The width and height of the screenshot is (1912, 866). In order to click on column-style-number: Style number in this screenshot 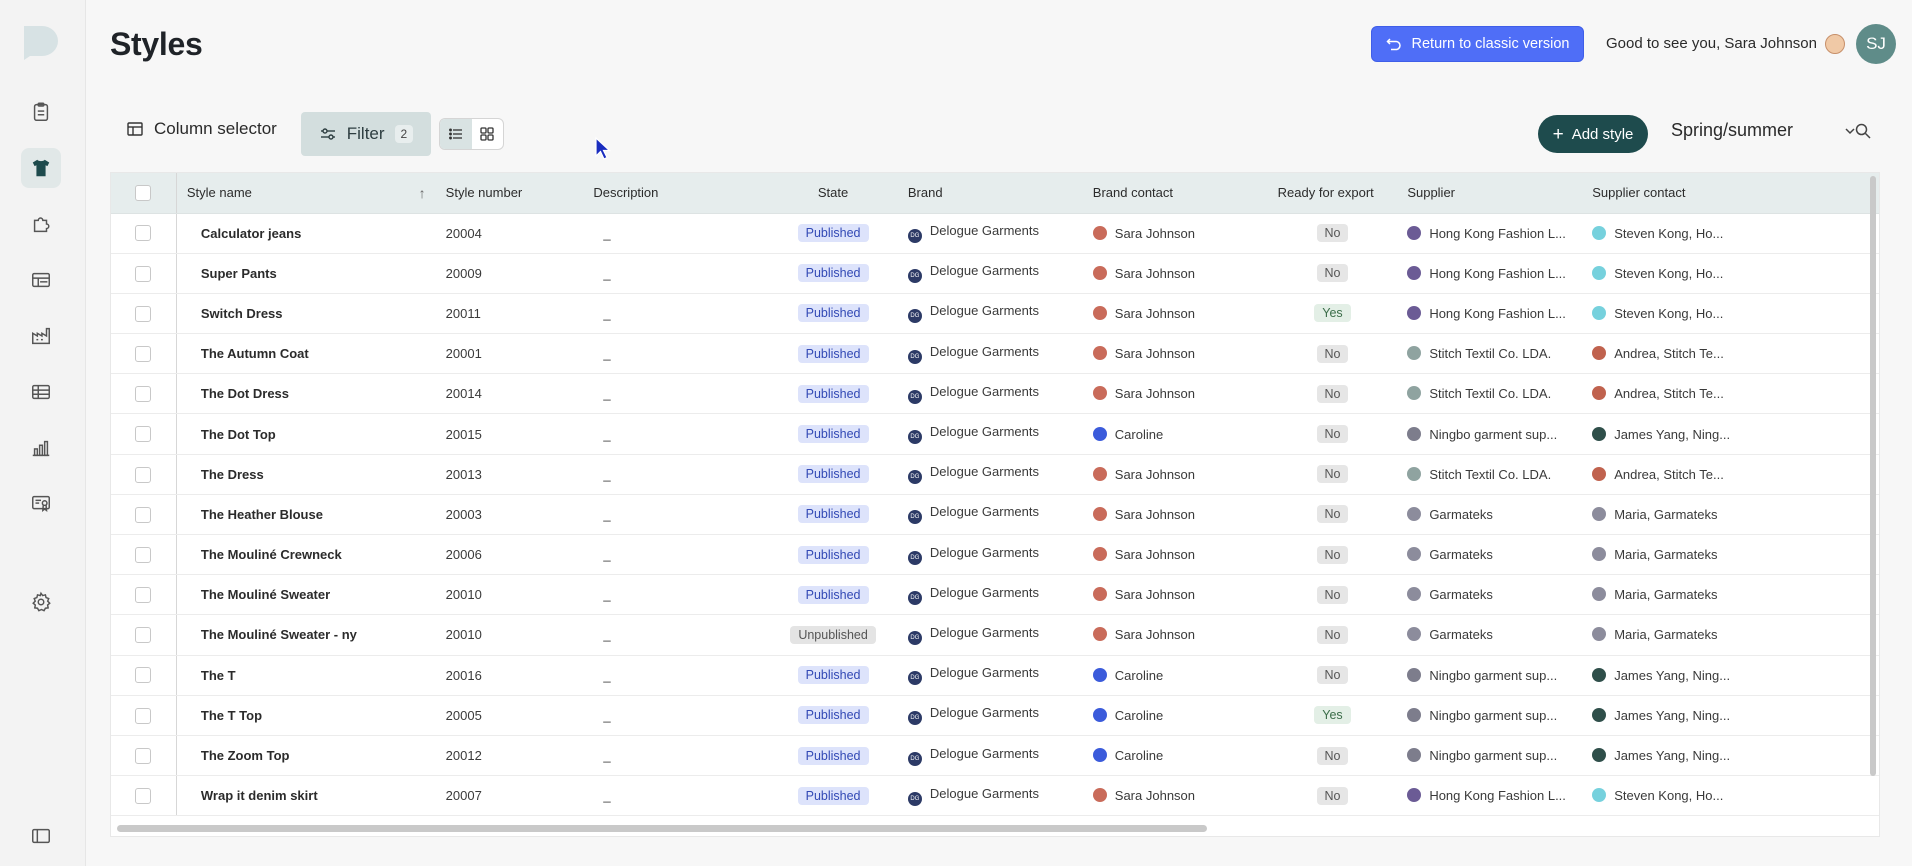, I will do `click(509, 193)`.